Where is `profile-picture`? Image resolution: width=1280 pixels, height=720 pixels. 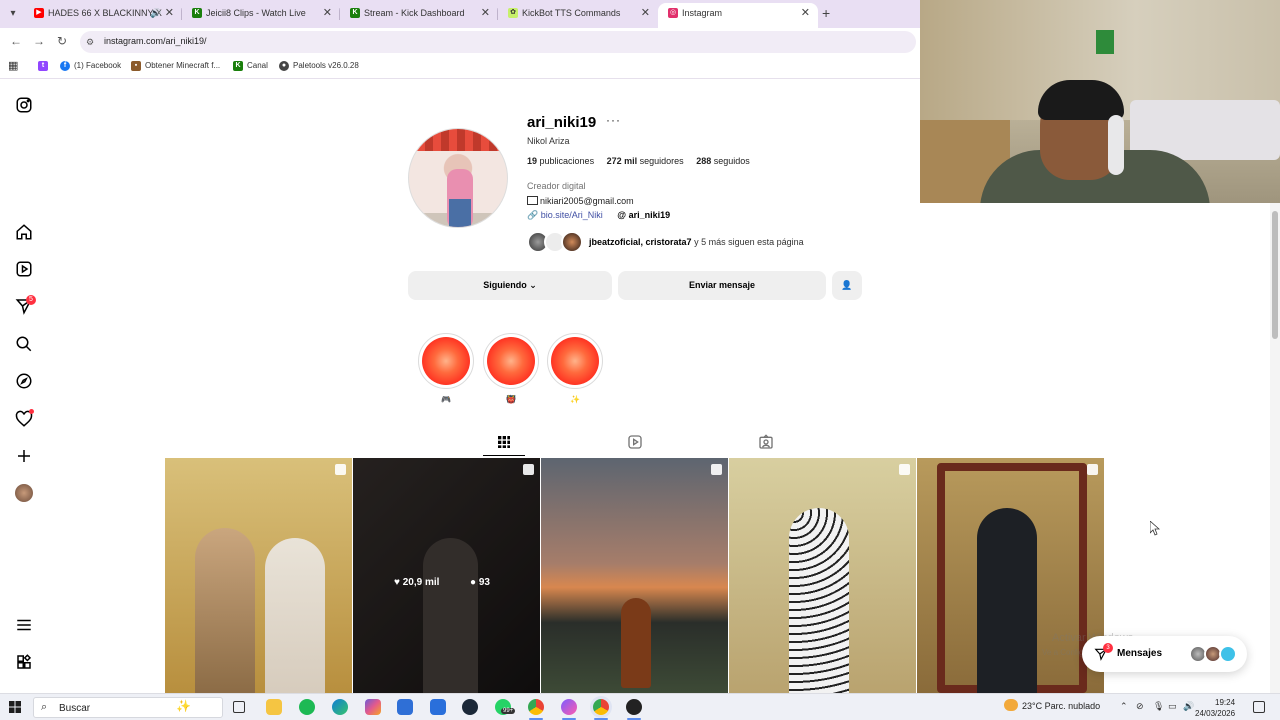 profile-picture is located at coordinates (458, 178).